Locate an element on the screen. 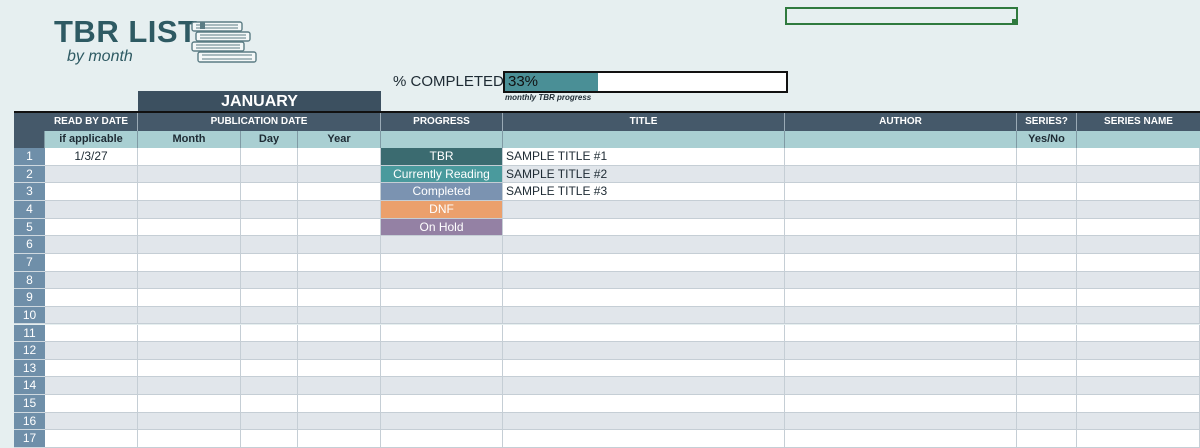 This screenshot has width=1200, height=448. col-series-name: SERIES NAME is located at coordinates (1138, 122).